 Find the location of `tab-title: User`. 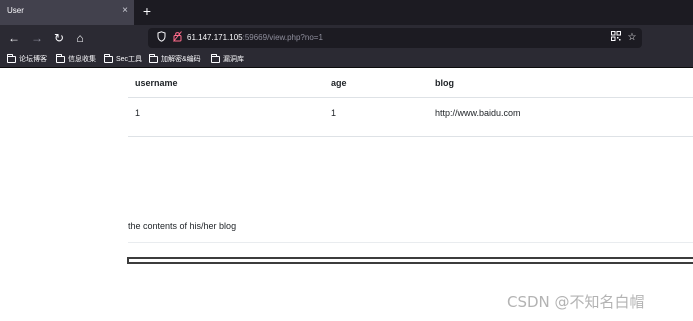

tab-title: User is located at coordinates (15, 10).